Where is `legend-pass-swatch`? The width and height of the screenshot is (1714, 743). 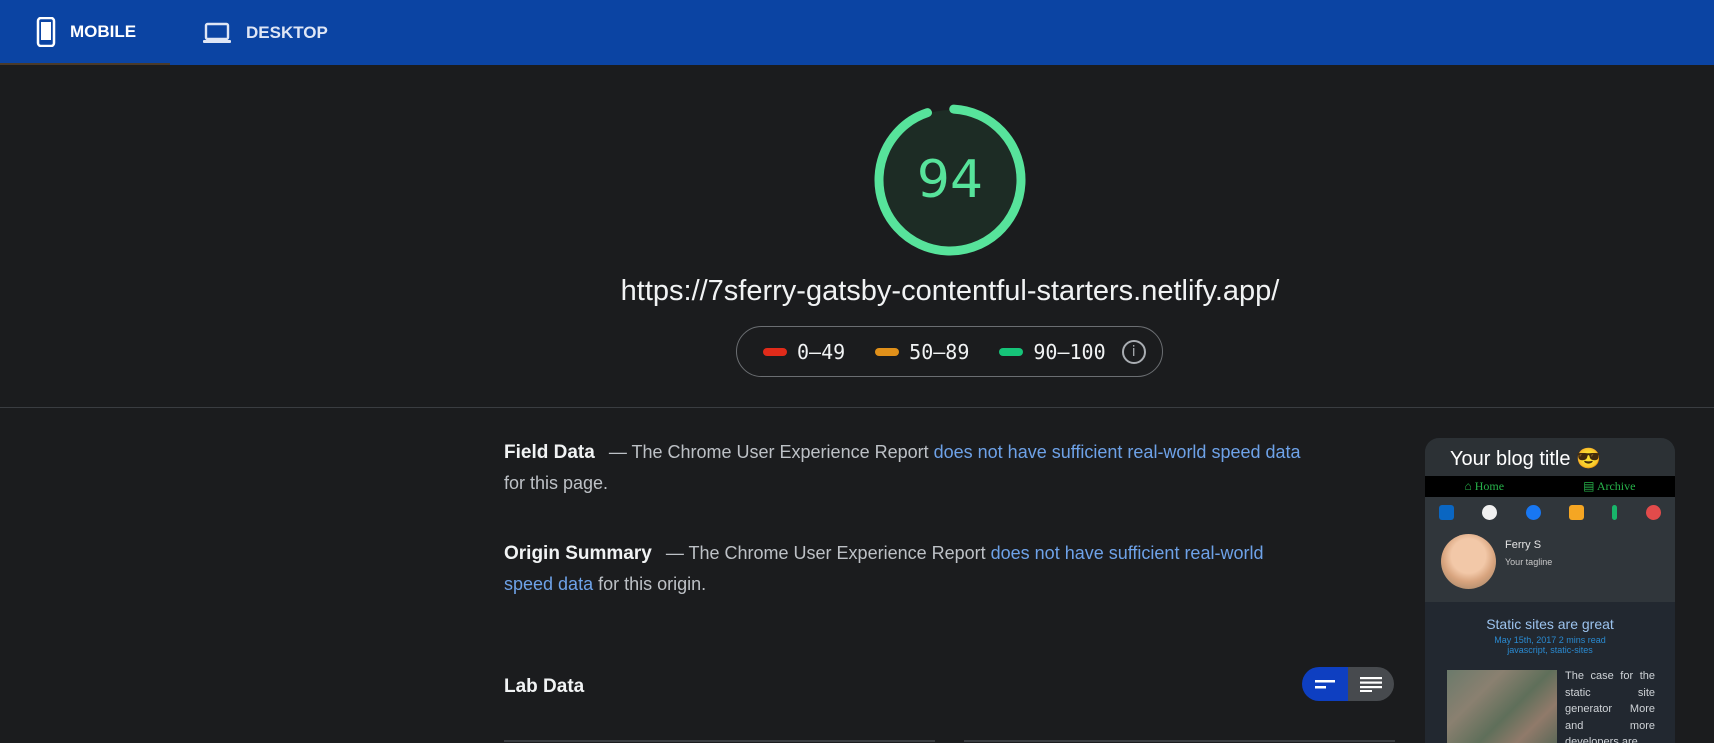
legend-pass-swatch is located at coordinates (1011, 351).